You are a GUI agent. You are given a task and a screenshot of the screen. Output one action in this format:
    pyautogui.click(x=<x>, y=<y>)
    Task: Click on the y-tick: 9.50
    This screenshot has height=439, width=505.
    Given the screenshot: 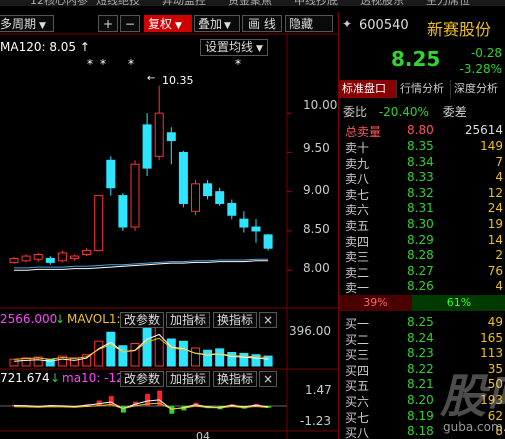 What is the action you would take?
    pyautogui.click(x=316, y=148)
    